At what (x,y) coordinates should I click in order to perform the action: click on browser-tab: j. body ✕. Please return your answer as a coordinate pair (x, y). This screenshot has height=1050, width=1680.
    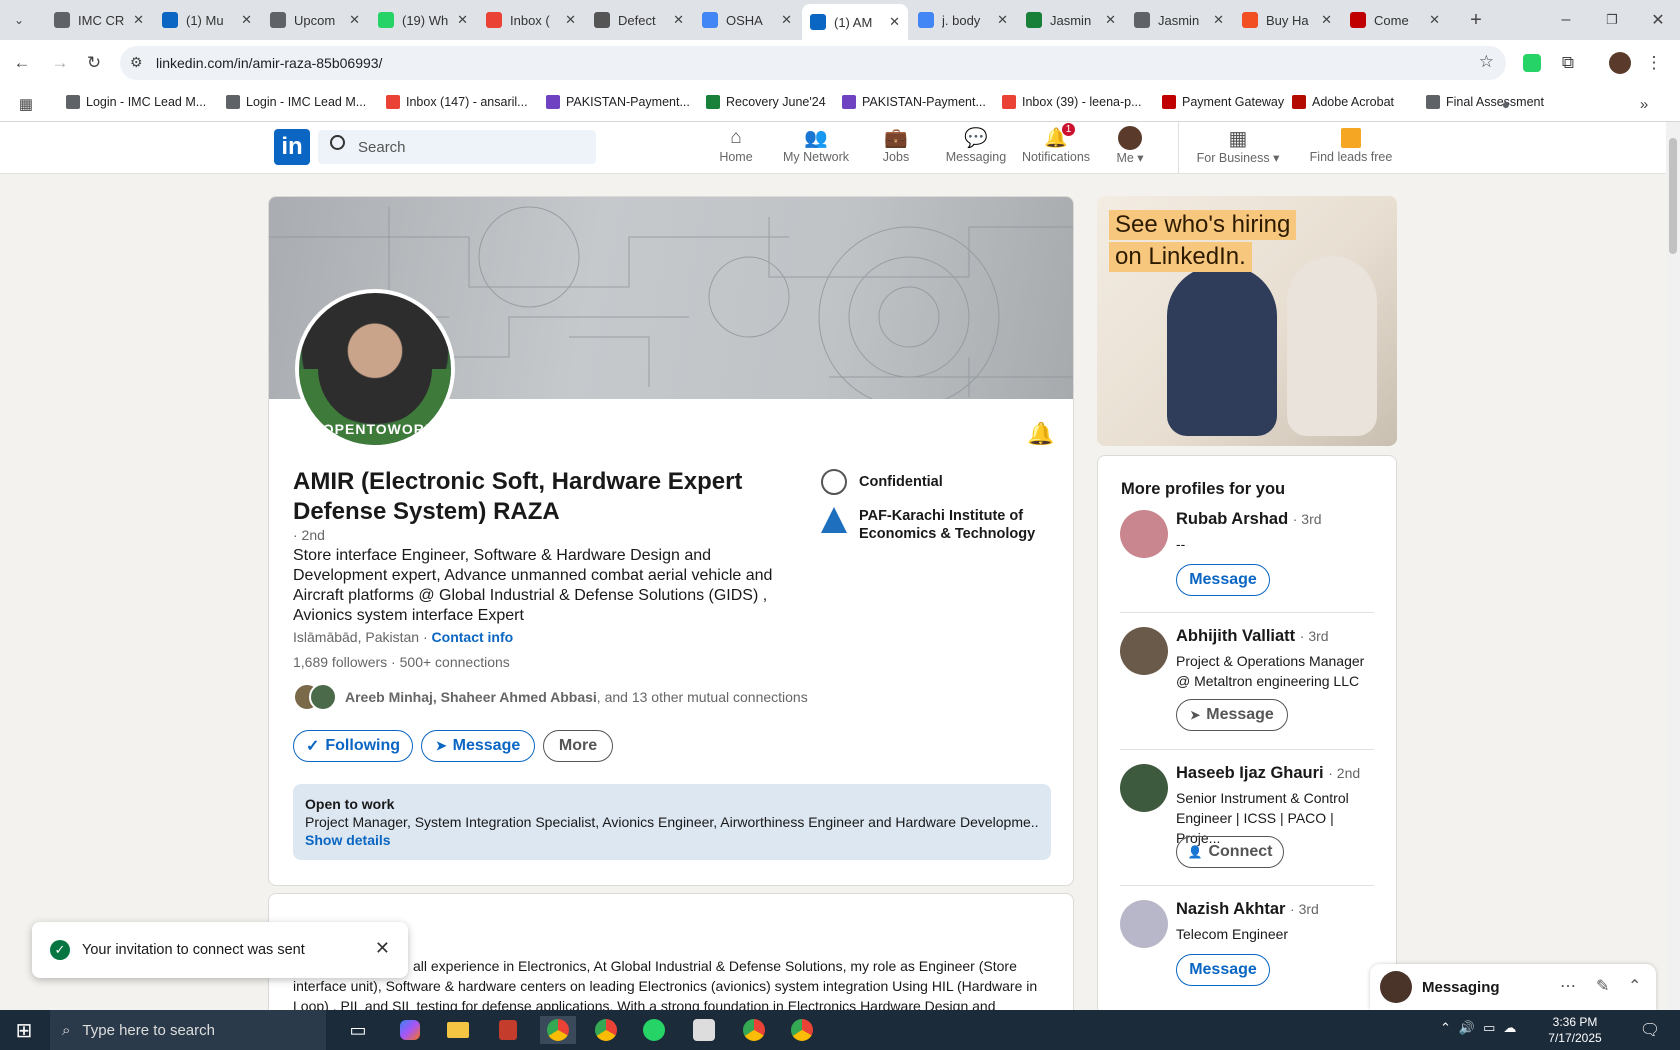
    Looking at the image, I should click on (963, 20).